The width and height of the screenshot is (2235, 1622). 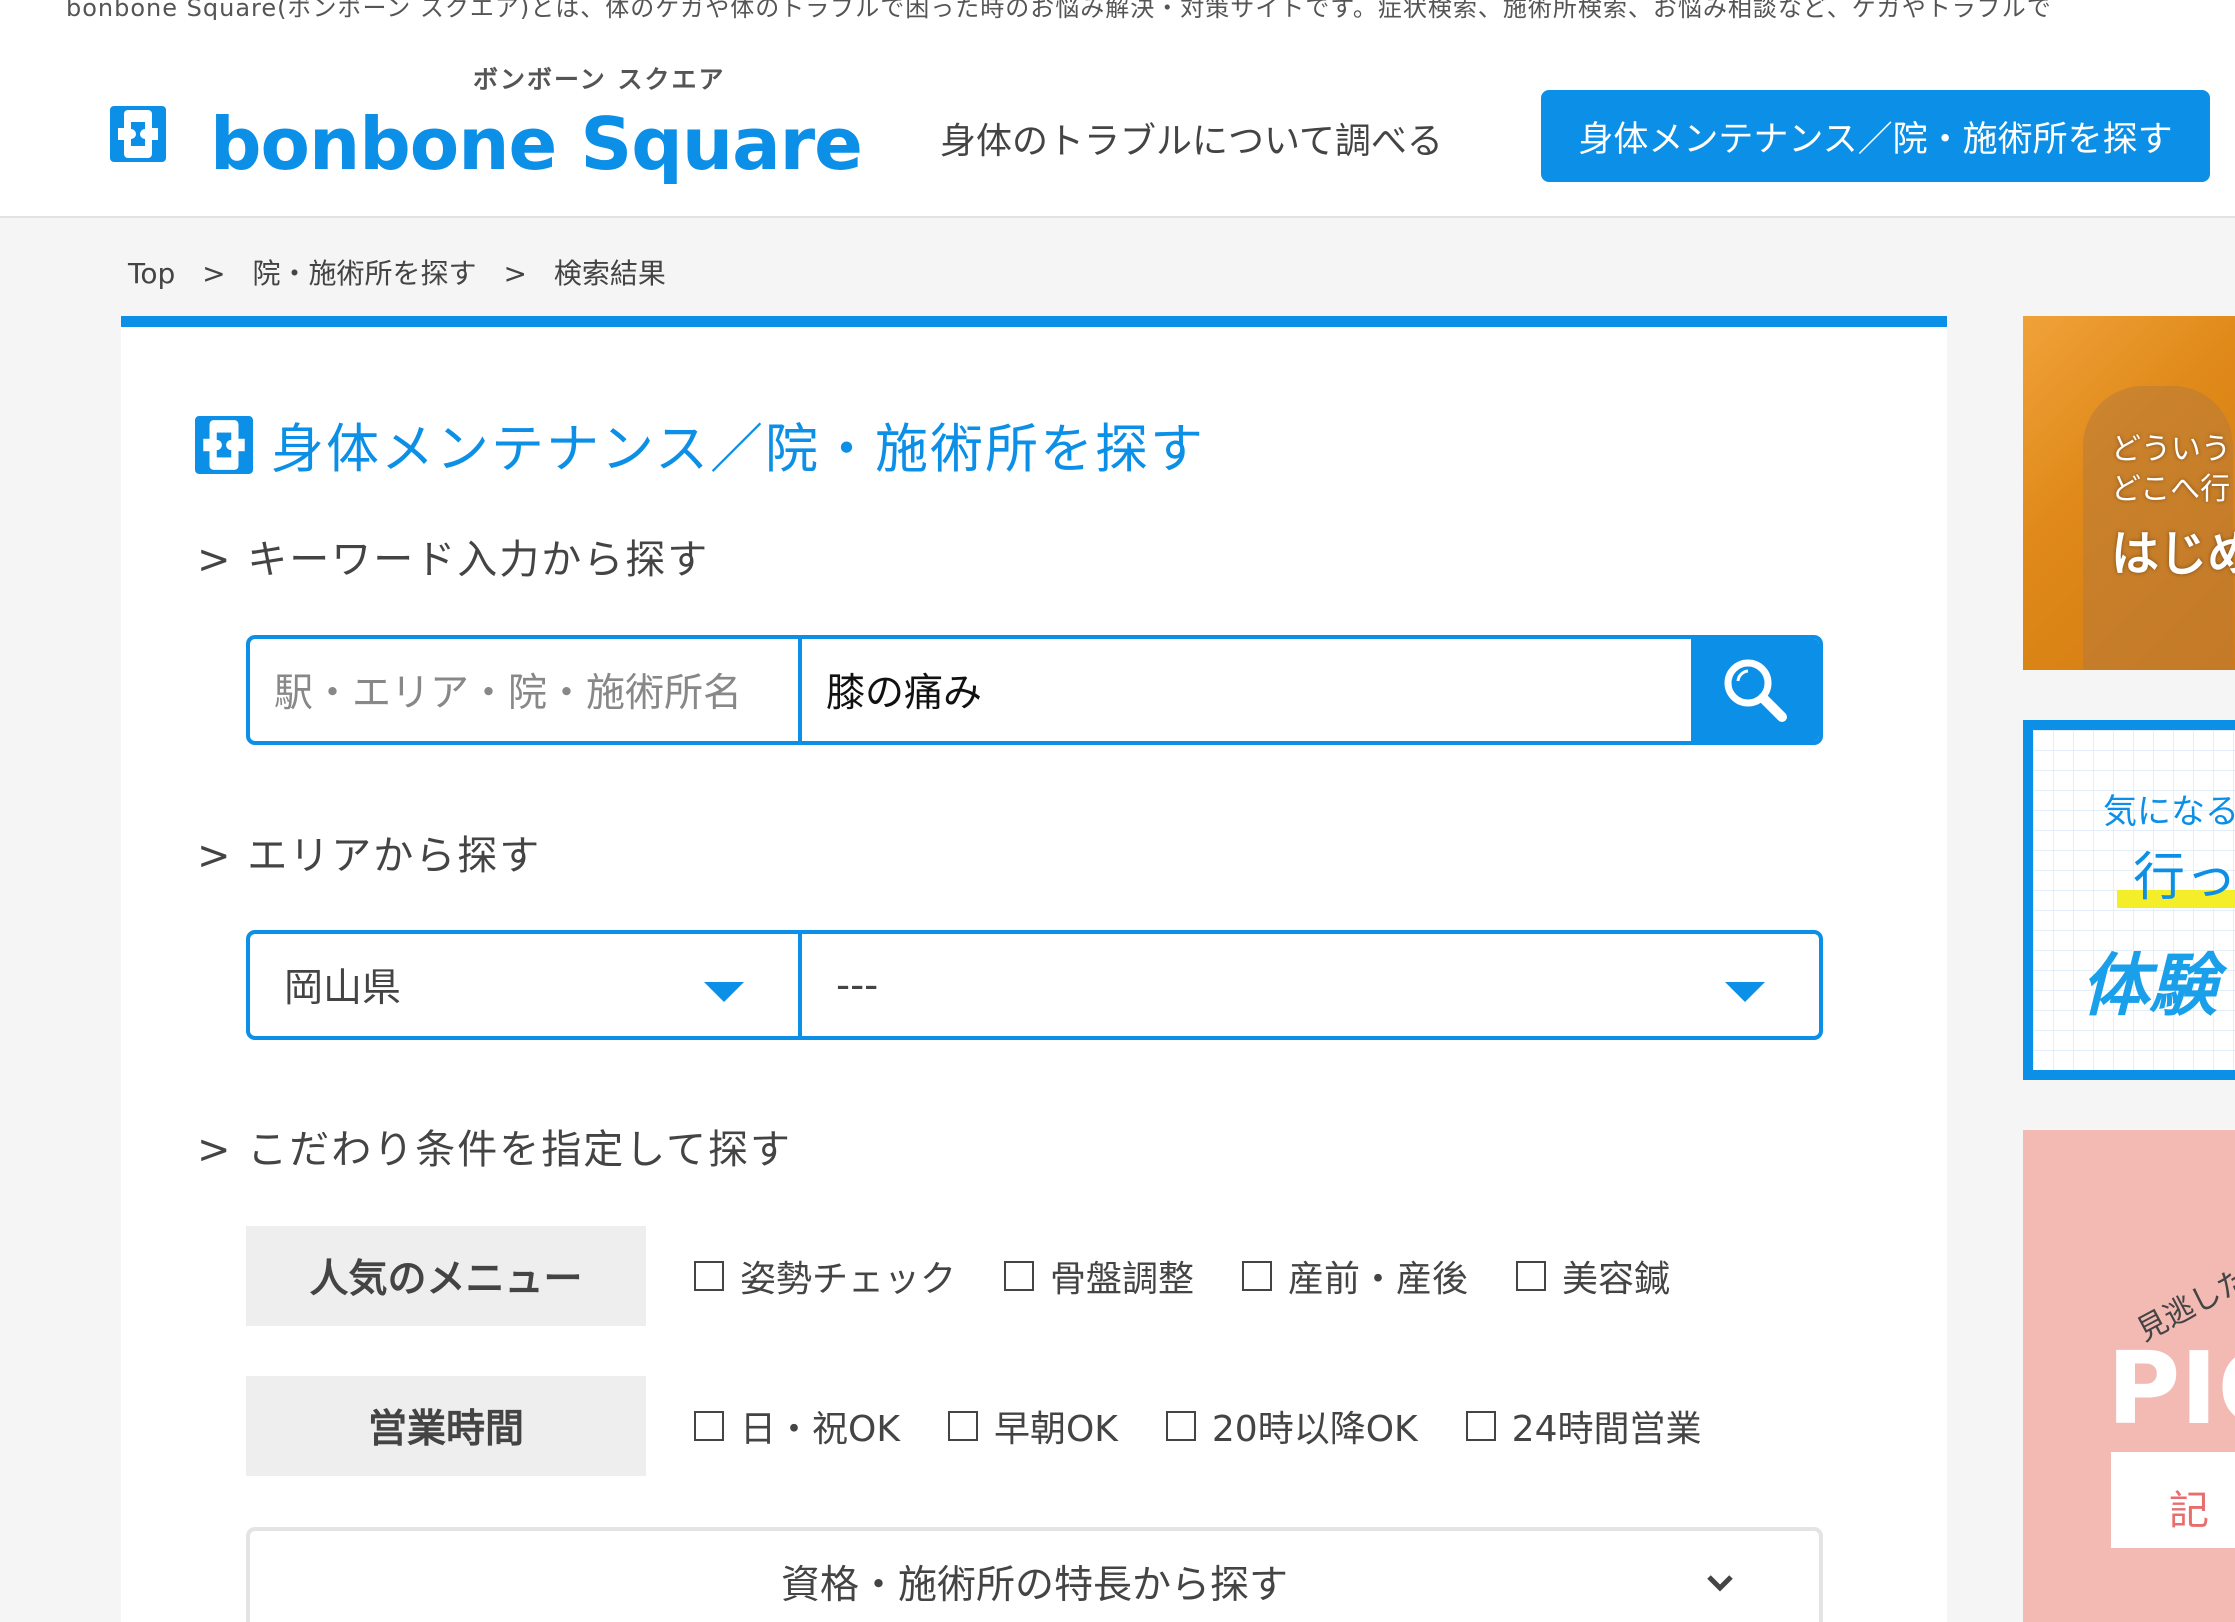 What do you see at coordinates (369, 856) in the screenshot?
I see `area-section-heading: > エリアから探す` at bounding box center [369, 856].